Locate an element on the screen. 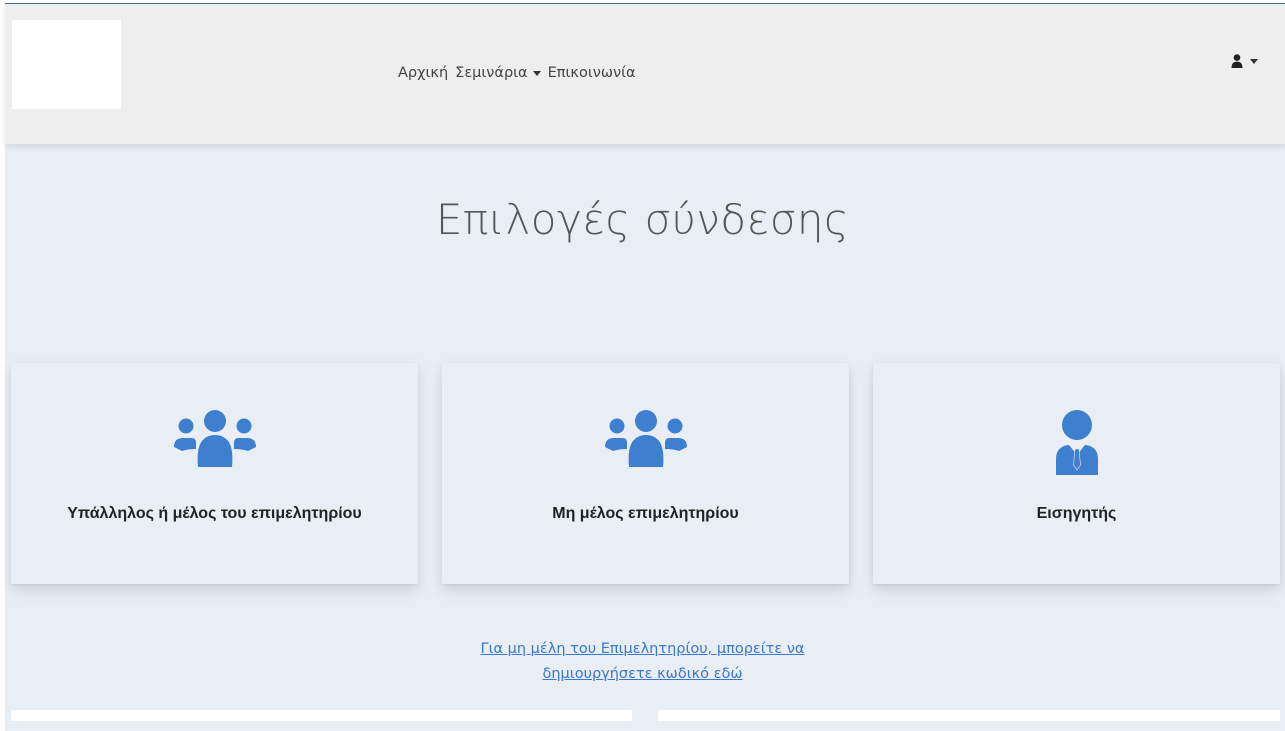 The height and width of the screenshot is (731, 1285). nav-seminars-dropdown: Σεμινάρια is located at coordinates (498, 73).